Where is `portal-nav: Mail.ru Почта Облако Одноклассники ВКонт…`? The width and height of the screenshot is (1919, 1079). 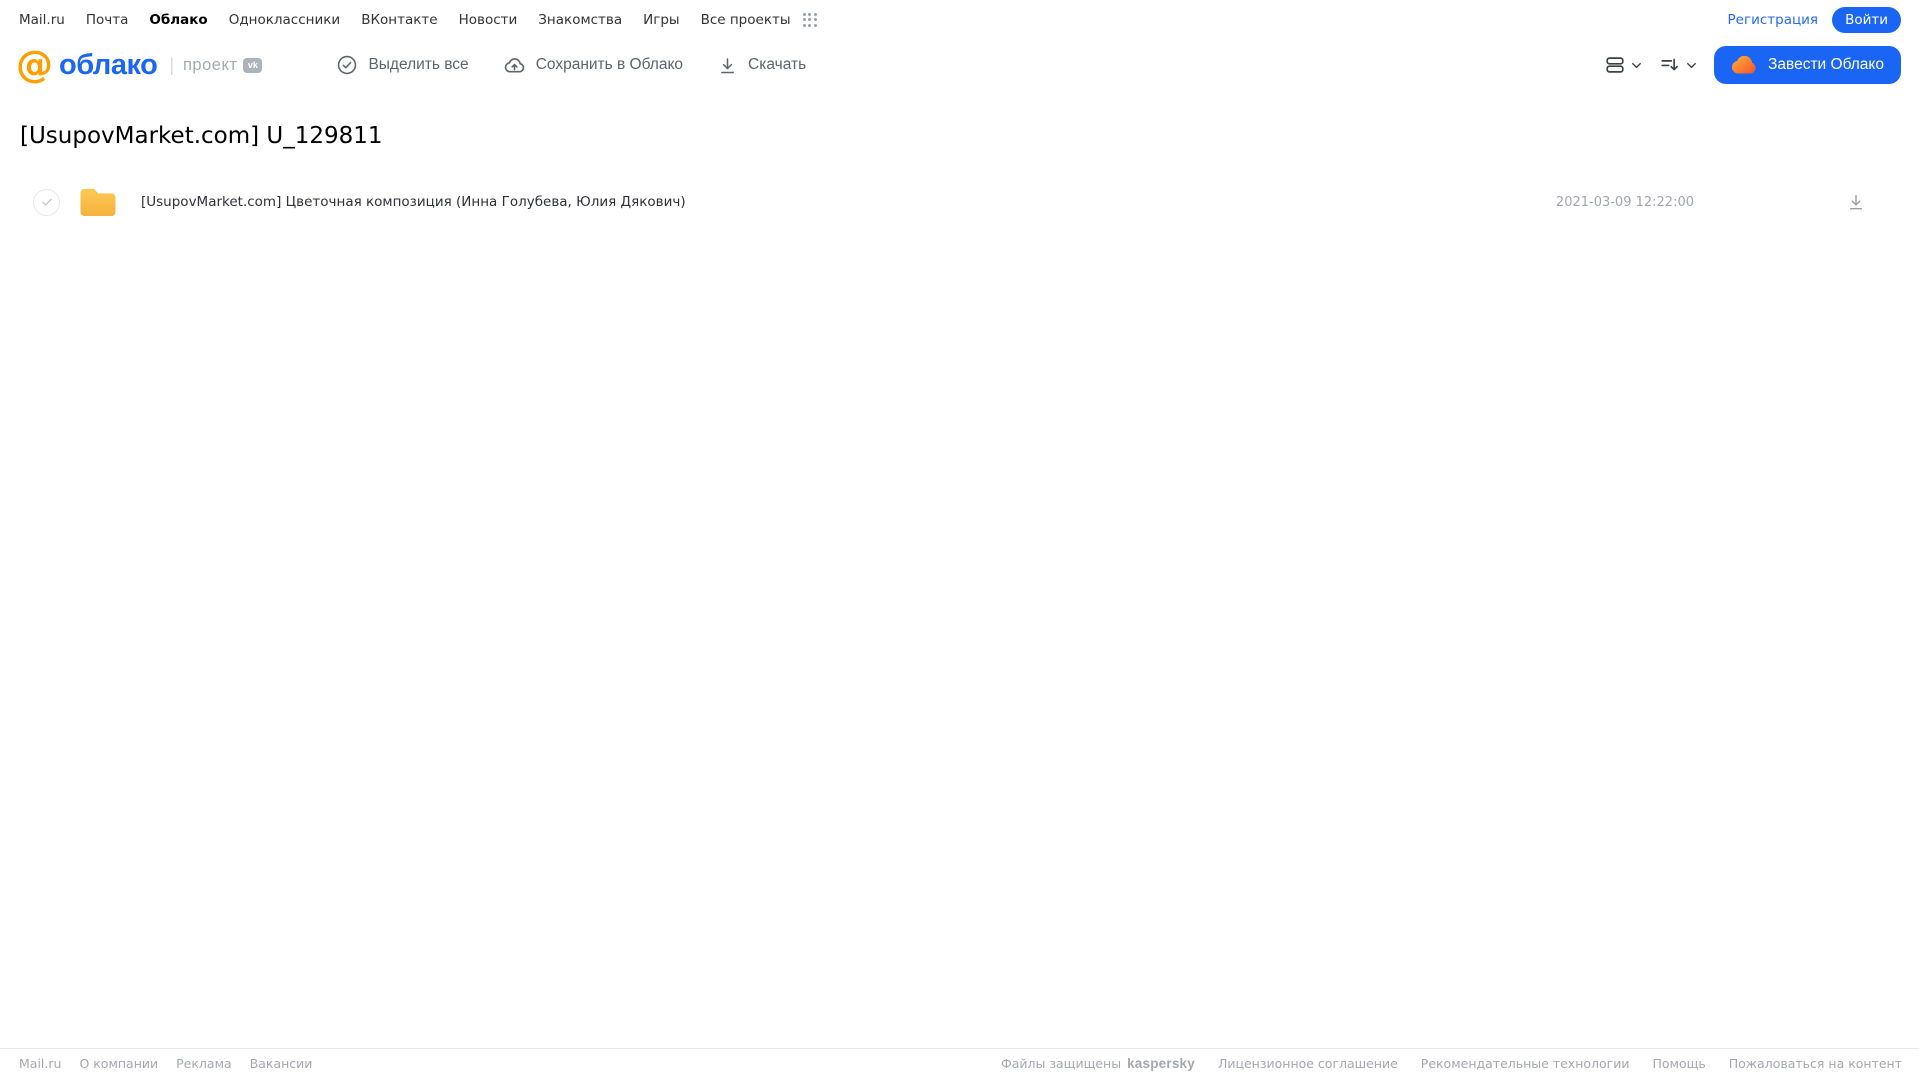
portal-nav: Mail.ru Почта Облако Одноклассники ВКонт… is located at coordinates (959, 19).